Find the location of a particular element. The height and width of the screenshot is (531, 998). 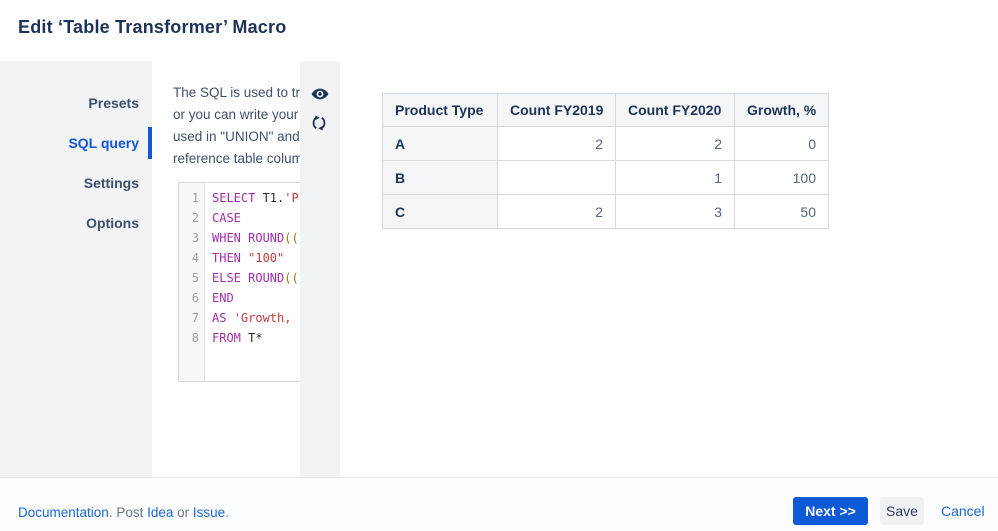

line-number-gutter: 1 2 3 4 5 6 7 8 is located at coordinates (192, 282).